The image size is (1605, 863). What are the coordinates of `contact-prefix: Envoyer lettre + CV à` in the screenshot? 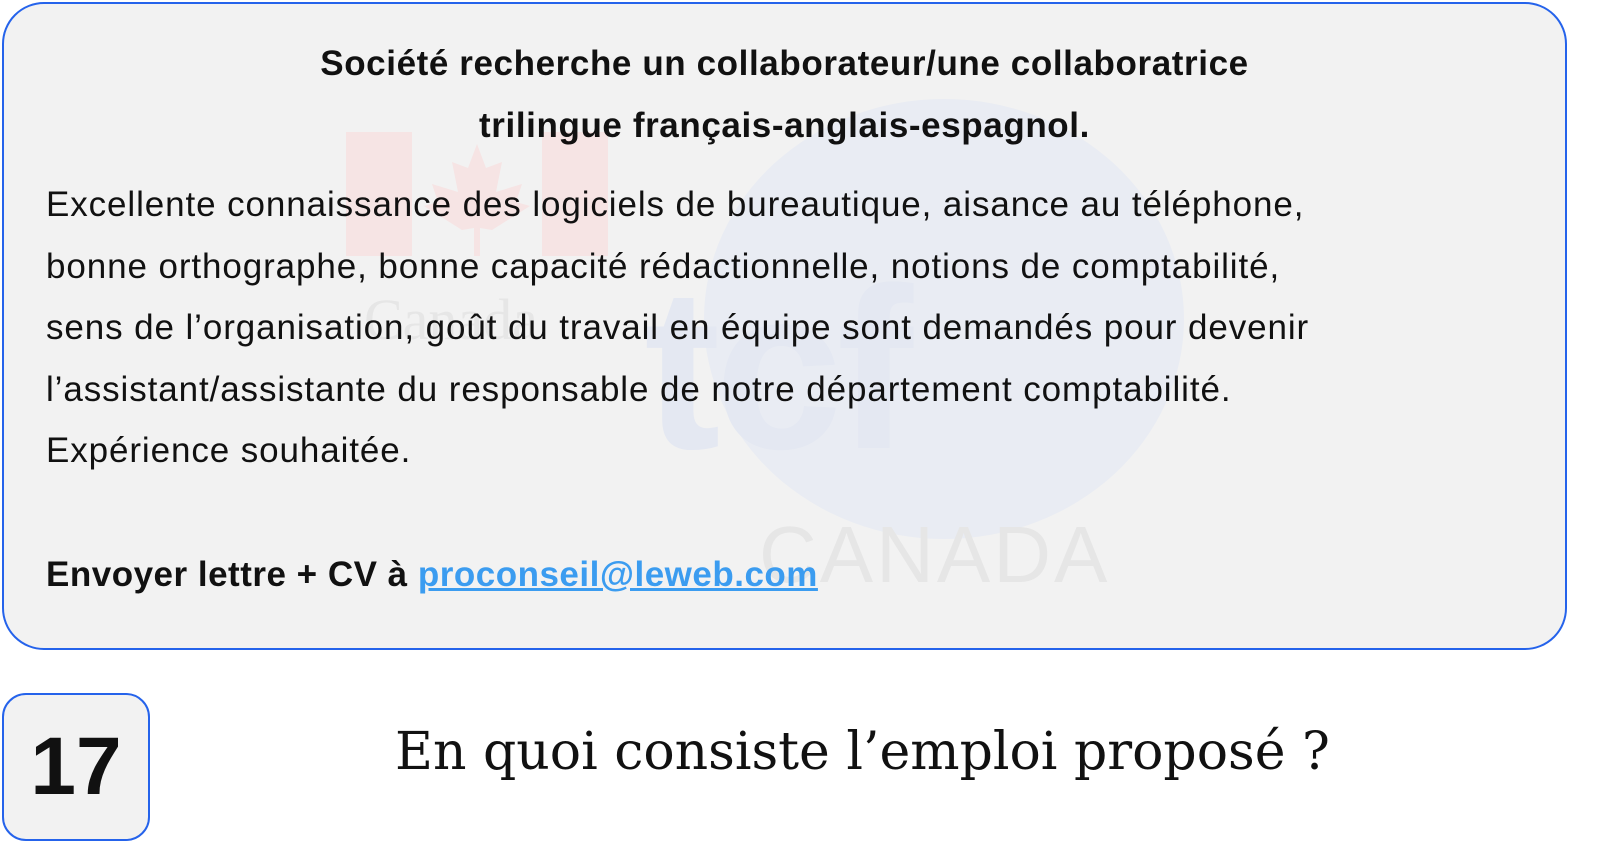 It's located at (232, 574).